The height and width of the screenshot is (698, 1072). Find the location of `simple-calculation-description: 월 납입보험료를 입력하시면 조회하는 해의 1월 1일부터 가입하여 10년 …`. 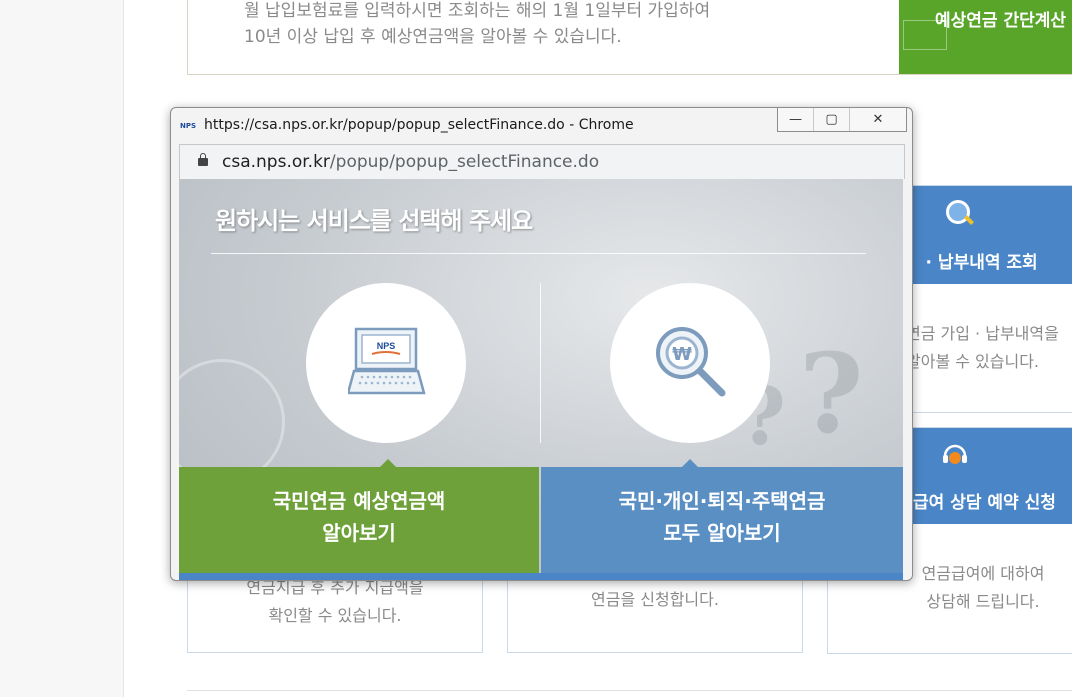

simple-calculation-description: 월 납입보험료를 입력하시면 조회하는 해의 1월 1일부터 가입하여 10년 … is located at coordinates (477, 24).